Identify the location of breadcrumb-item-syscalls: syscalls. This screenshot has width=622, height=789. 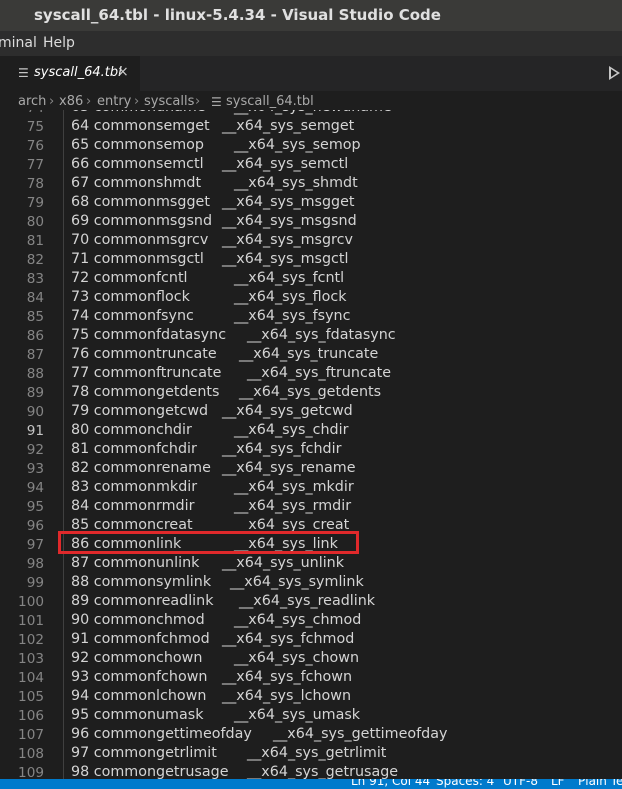
(169, 101).